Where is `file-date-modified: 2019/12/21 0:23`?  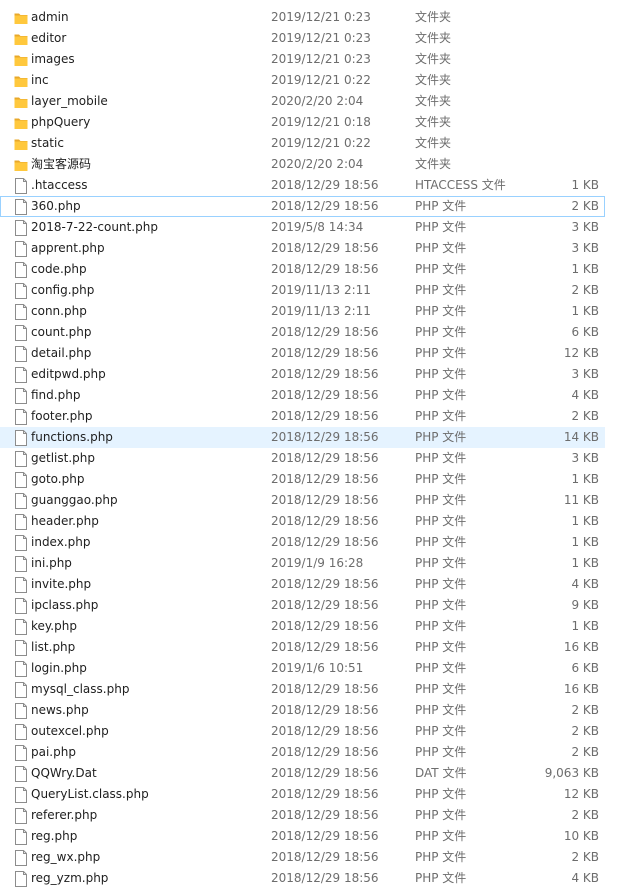
file-date-modified: 2019/12/21 0:23 is located at coordinates (321, 38).